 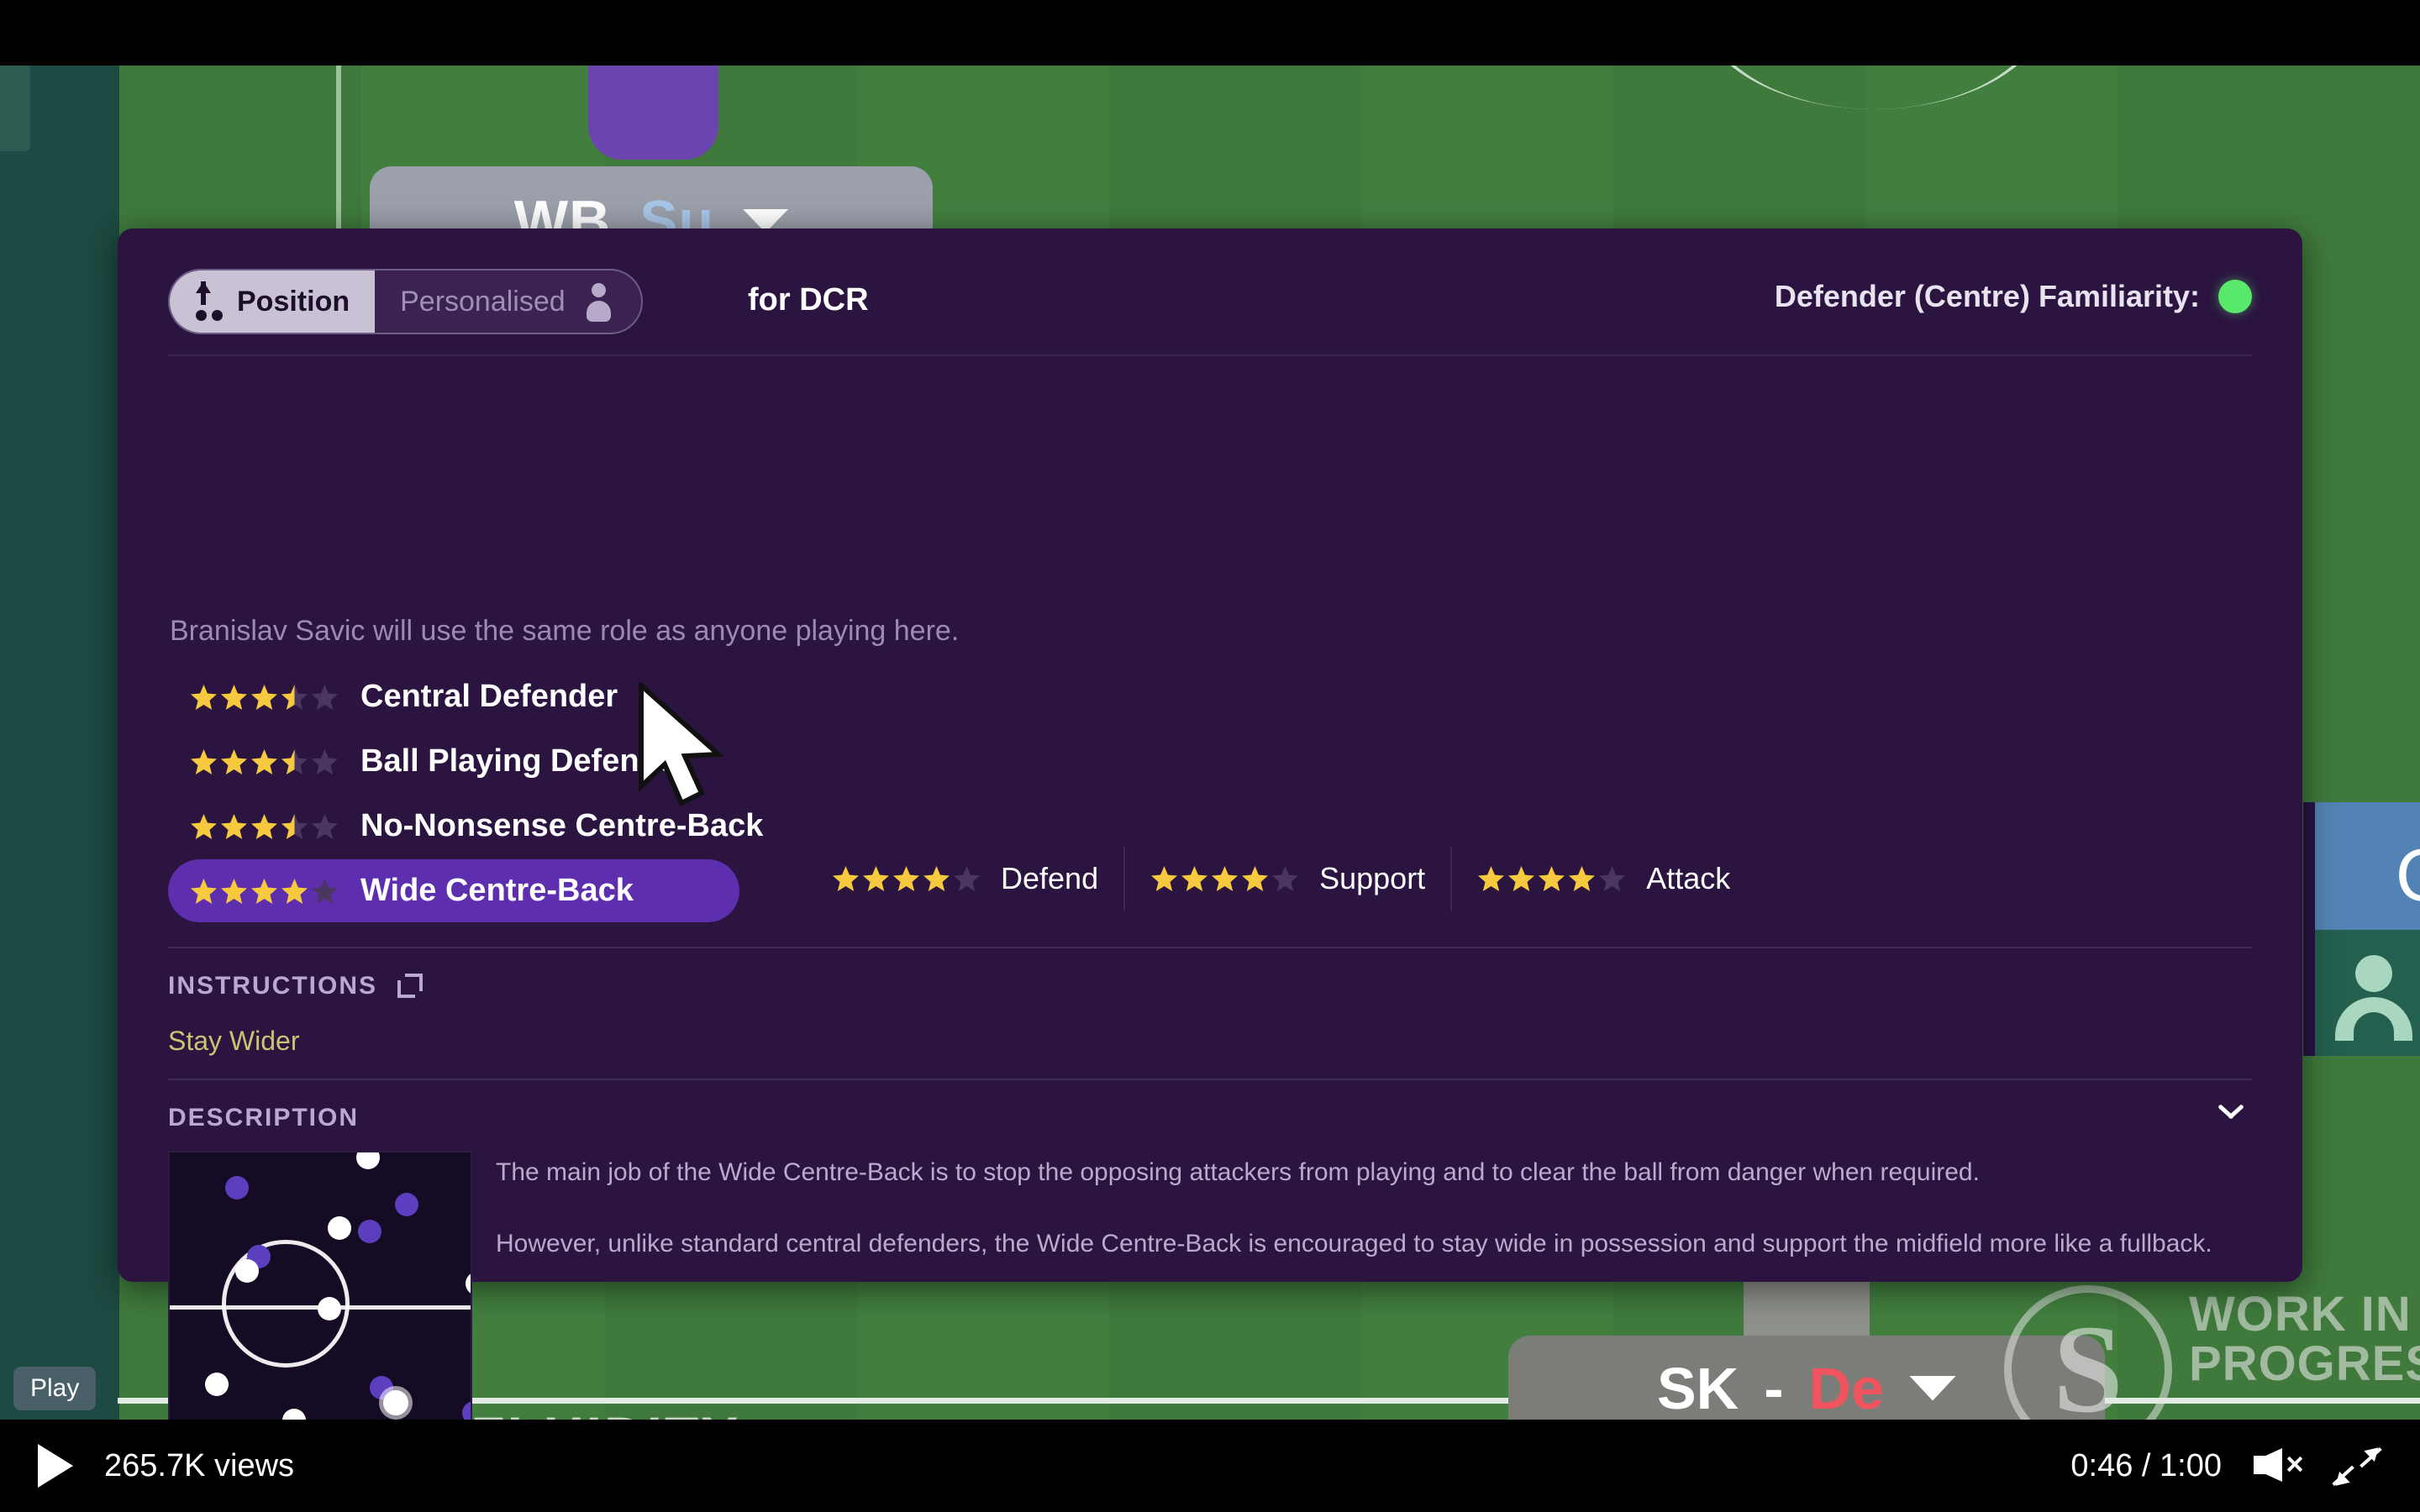 What do you see at coordinates (2408, 875) in the screenshot?
I see `right-panel-glyph: O` at bounding box center [2408, 875].